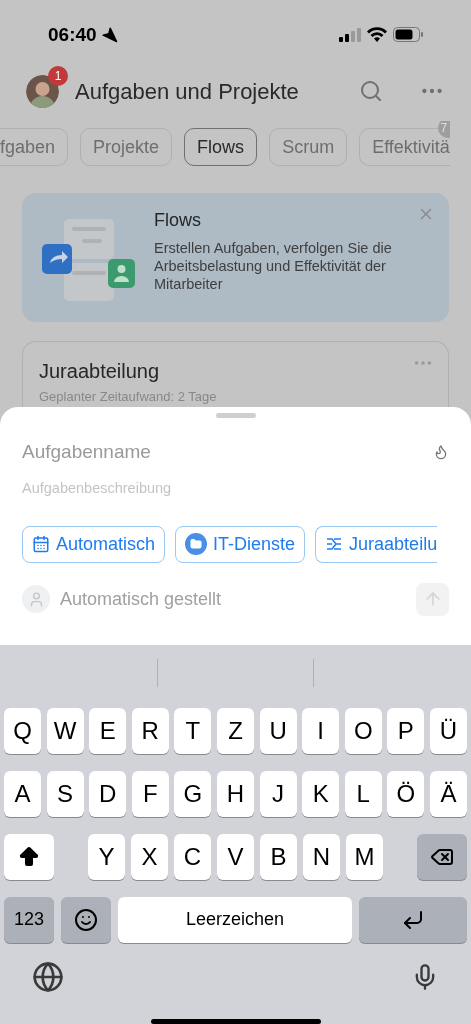 This screenshot has height=1024, width=471. What do you see at coordinates (350, 34) in the screenshot?
I see `signal-icon` at bounding box center [350, 34].